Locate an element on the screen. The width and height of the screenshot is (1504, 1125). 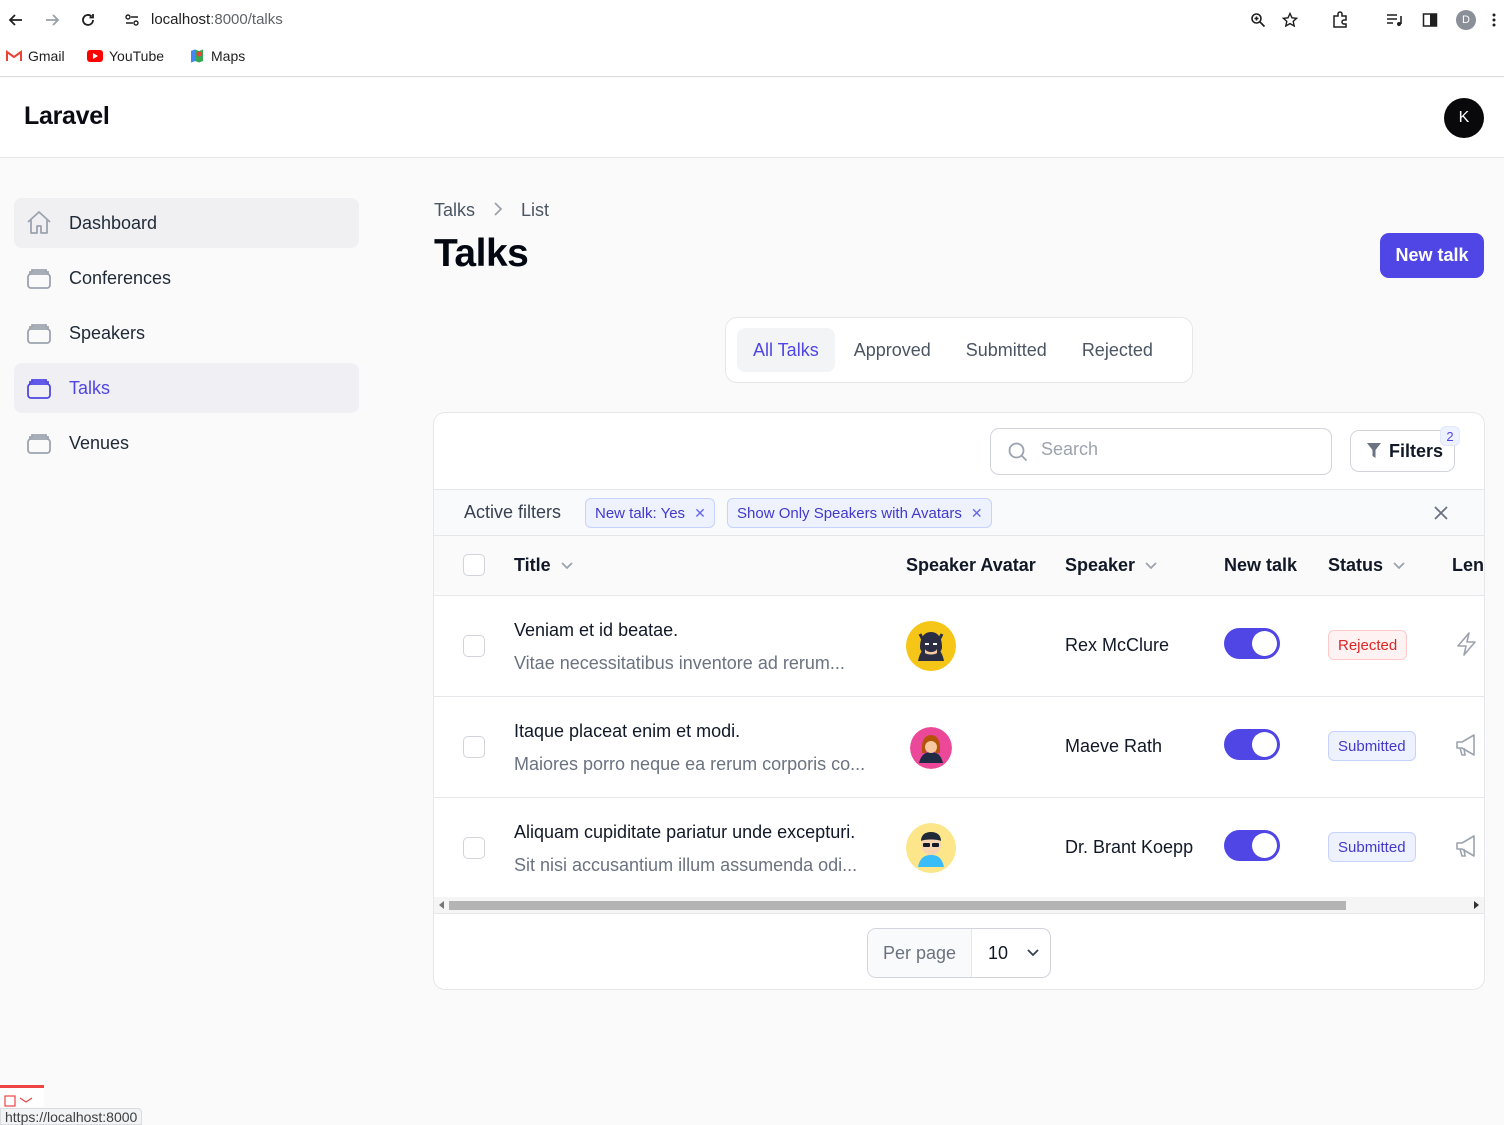
filters-label: Filters is located at coordinates (1416, 450).